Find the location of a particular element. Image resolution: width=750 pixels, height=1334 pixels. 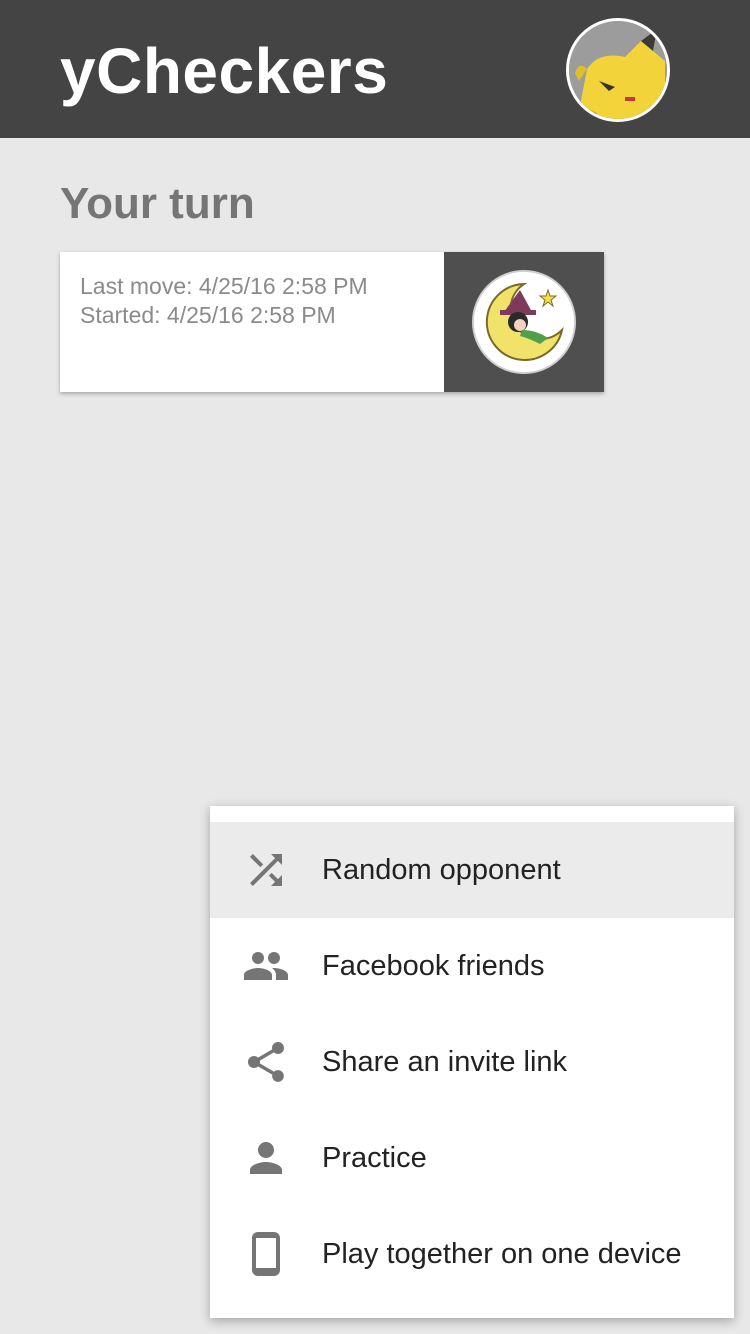

pikachu-avatar-image is located at coordinates (618, 70).